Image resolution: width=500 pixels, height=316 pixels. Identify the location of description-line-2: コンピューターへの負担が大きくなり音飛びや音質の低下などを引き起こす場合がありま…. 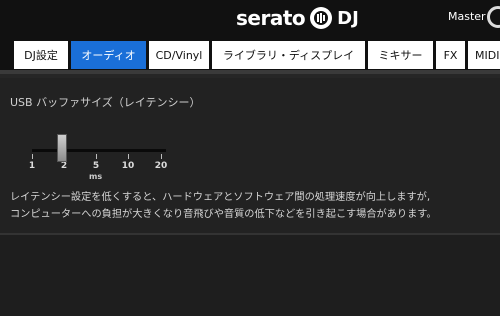
(223, 214).